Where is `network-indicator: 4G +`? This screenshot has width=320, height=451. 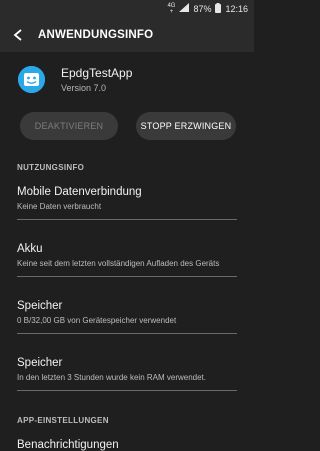
network-indicator: 4G + is located at coordinates (171, 8).